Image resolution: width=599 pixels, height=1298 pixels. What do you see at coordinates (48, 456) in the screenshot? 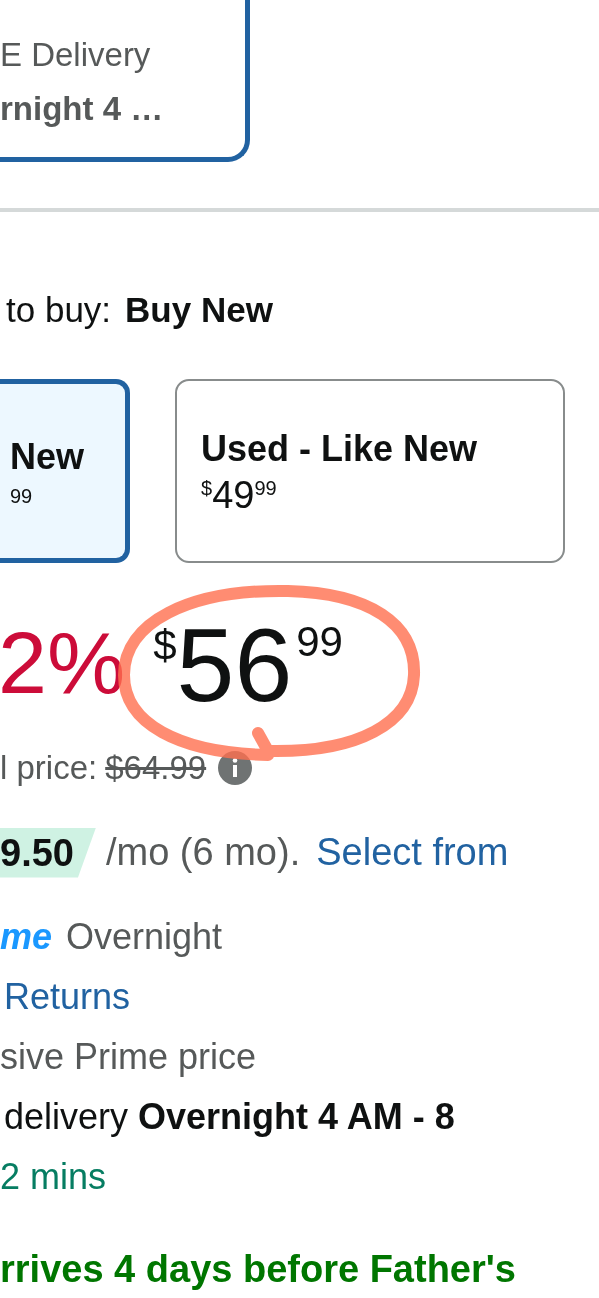
I see `condition-title: New` at bounding box center [48, 456].